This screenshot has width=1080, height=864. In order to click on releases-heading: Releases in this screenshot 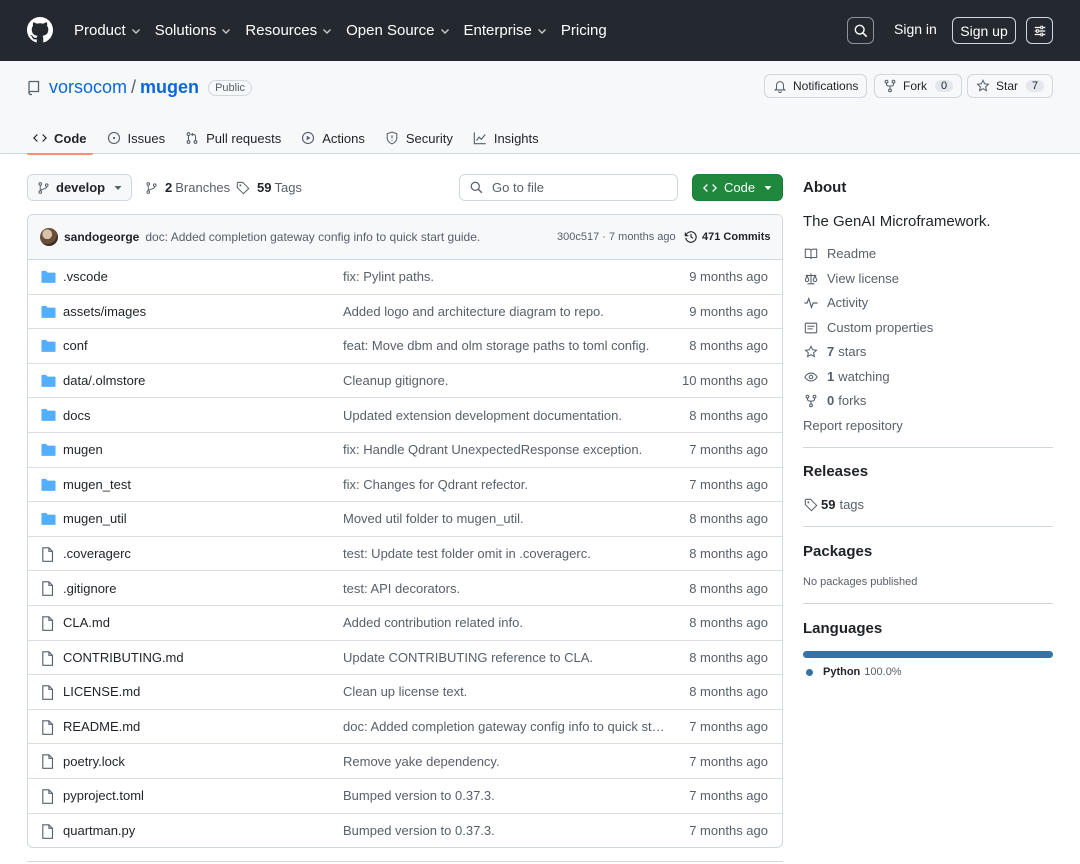, I will do `click(835, 471)`.